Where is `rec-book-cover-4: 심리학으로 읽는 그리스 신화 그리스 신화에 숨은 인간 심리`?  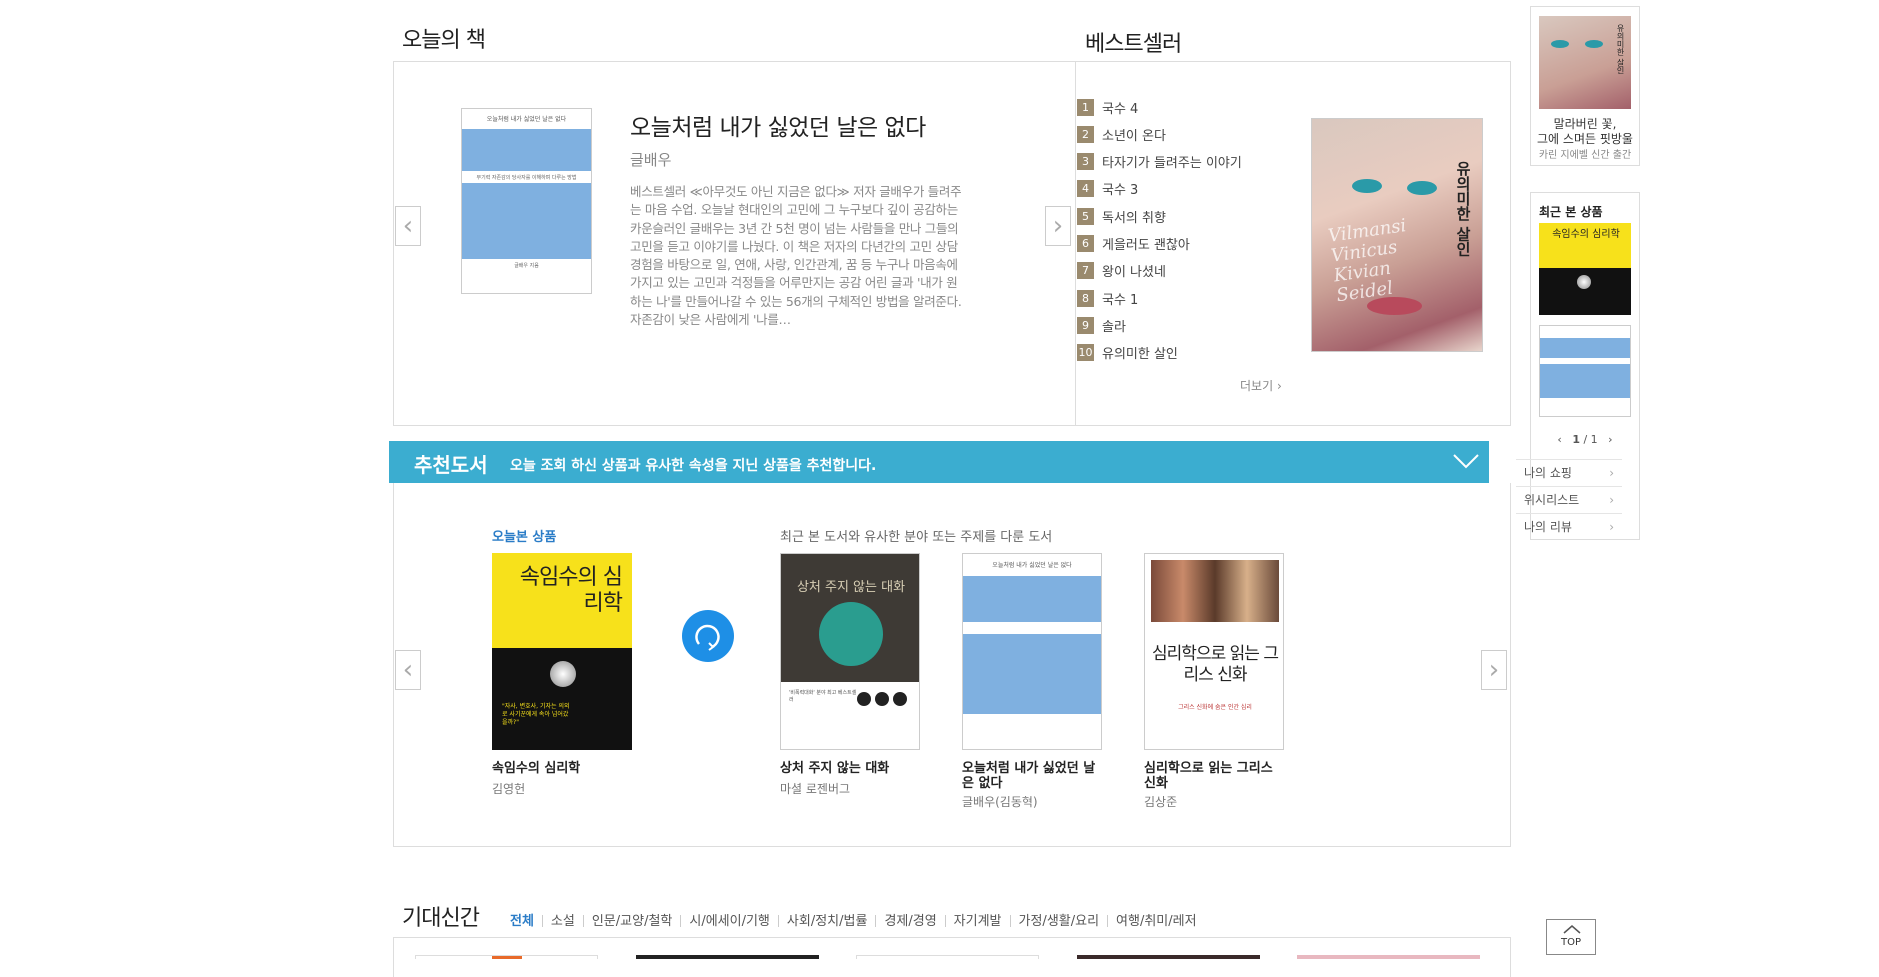 rec-book-cover-4: 심리학으로 읽는 그리스 신화 그리스 신화에 숨은 인간 심리 is located at coordinates (1214, 651).